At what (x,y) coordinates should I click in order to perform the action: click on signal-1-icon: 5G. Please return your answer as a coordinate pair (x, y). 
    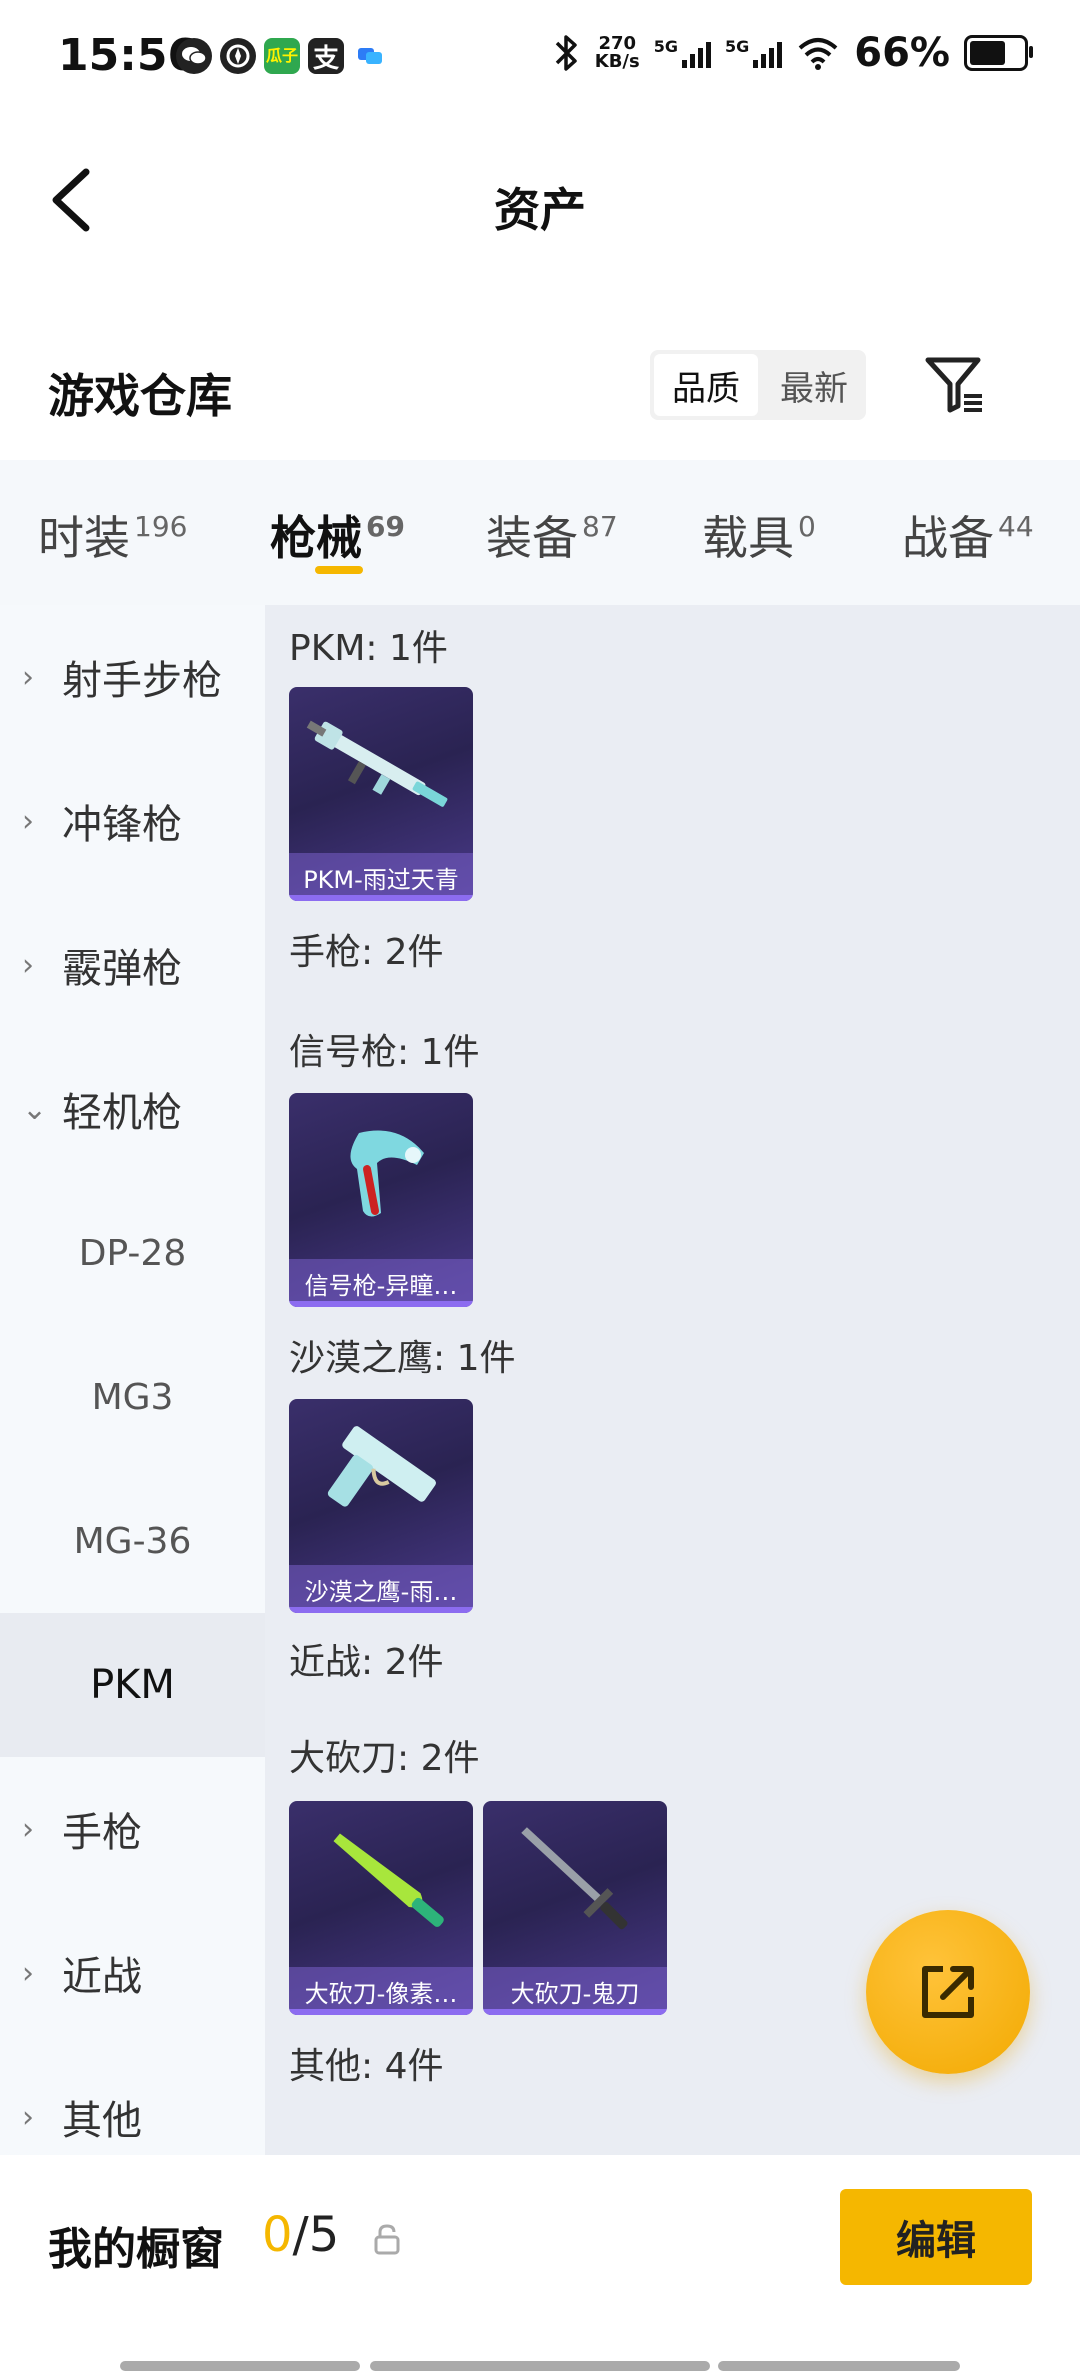
    Looking at the image, I should click on (682, 53).